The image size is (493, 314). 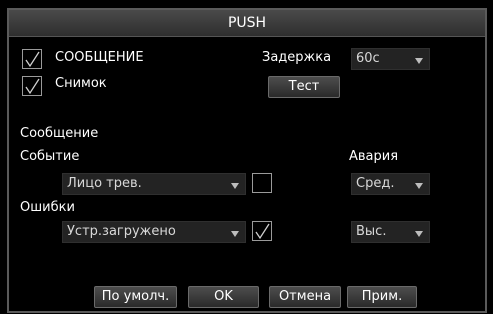 I want to click on event-label: Событие, so click(x=50, y=156).